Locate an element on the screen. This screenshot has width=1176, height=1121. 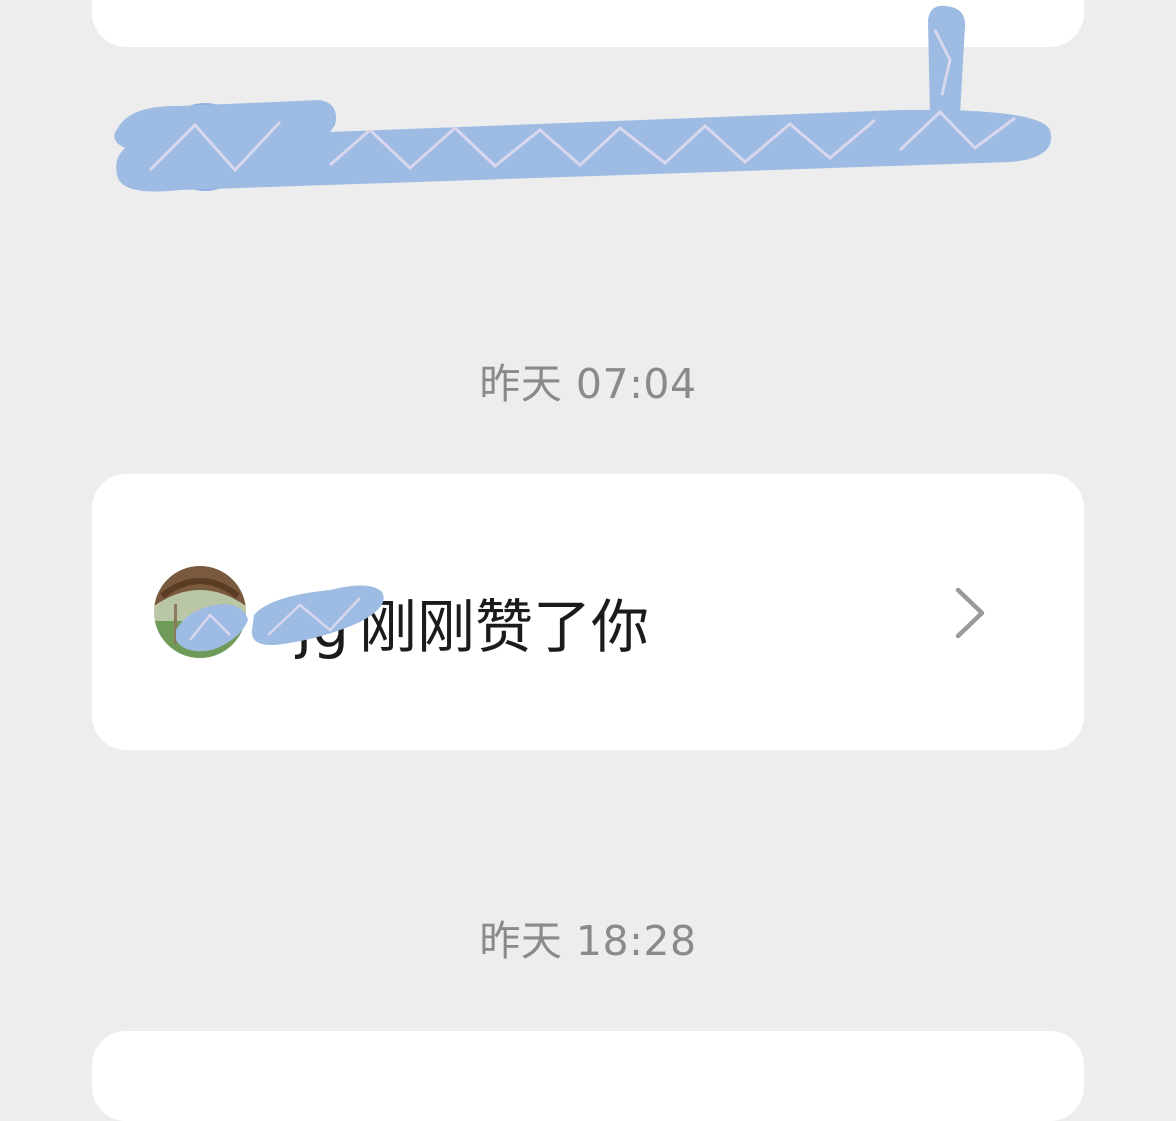
like-notification-text: jg 刚刚赞了你 is located at coordinates (472, 622).